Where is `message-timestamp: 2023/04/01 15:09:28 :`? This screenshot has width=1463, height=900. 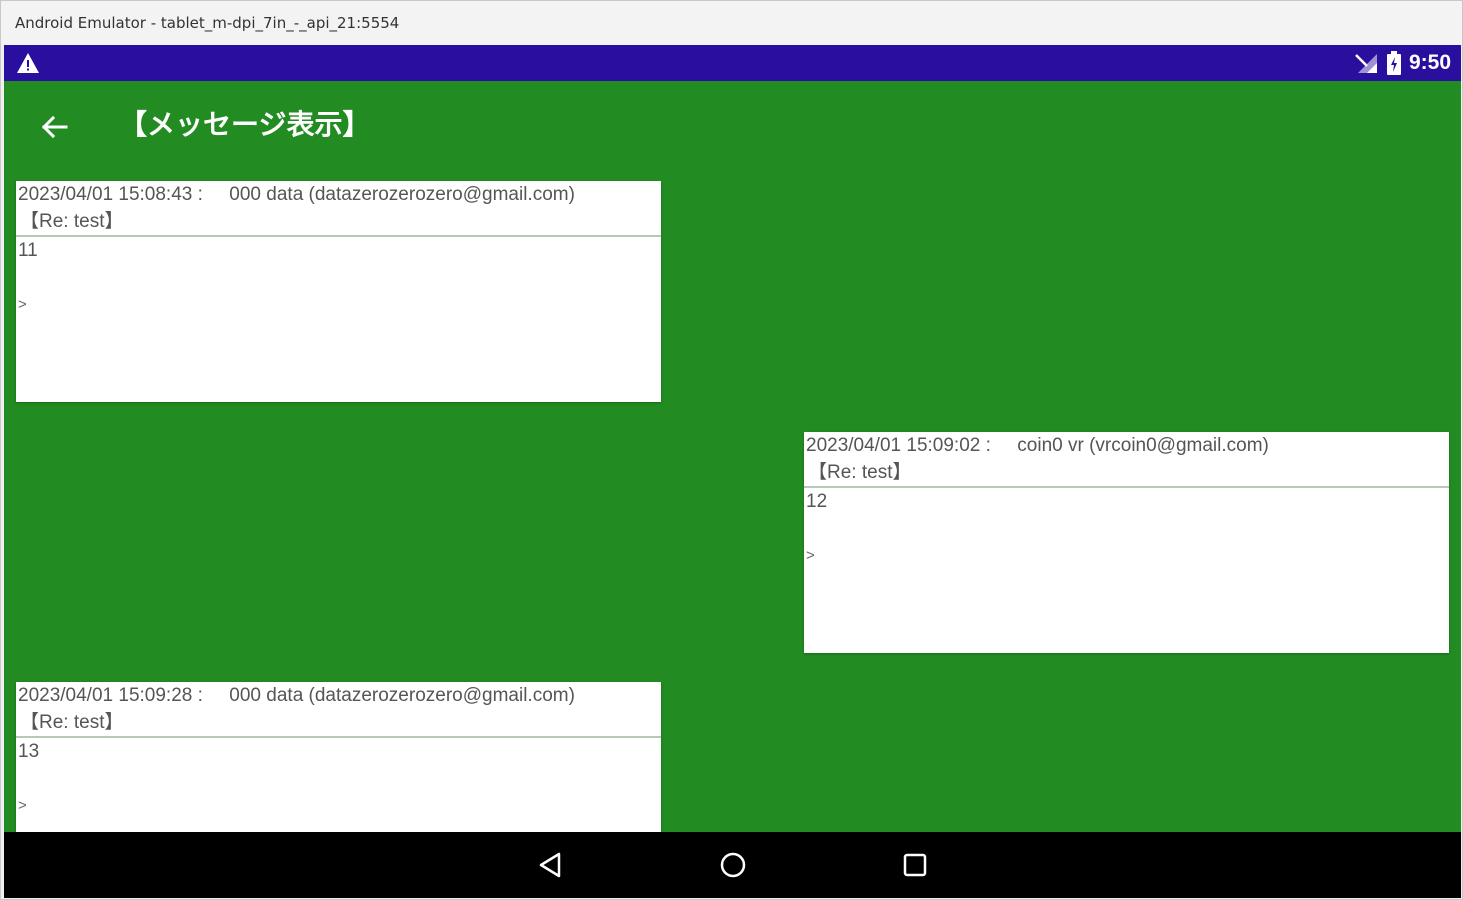
message-timestamp: 2023/04/01 15:09:28 : is located at coordinates (110, 695).